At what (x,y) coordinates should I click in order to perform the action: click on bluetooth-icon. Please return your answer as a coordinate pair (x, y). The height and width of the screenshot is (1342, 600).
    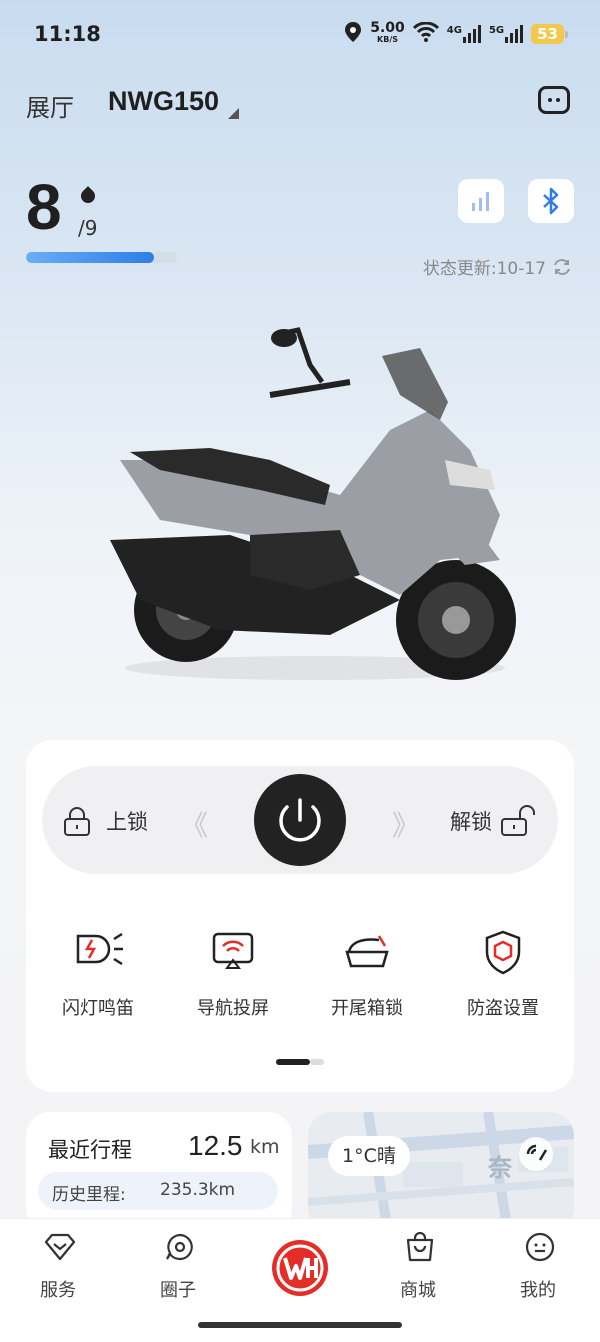
    Looking at the image, I should click on (551, 201).